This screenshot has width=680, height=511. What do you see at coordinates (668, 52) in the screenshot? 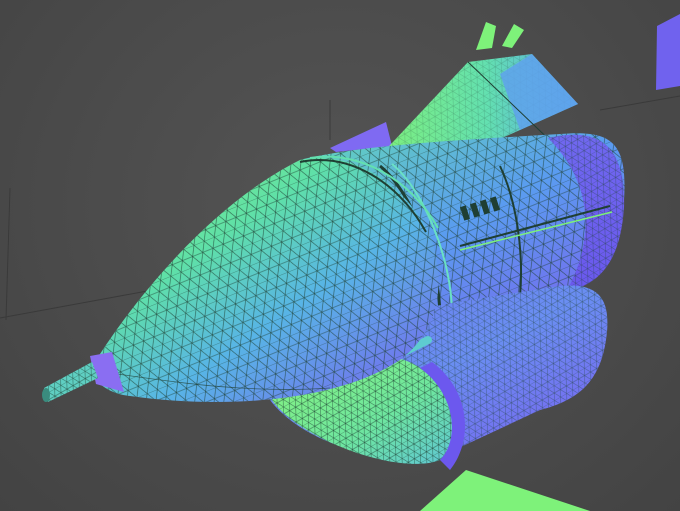
I see `background-prop-top-right` at bounding box center [668, 52].